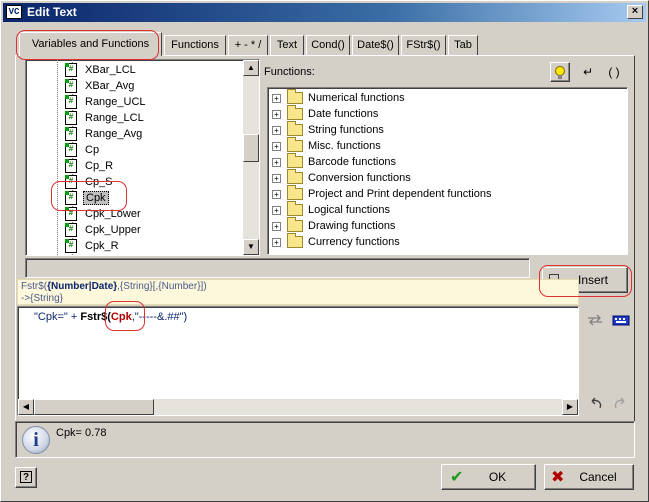  What do you see at coordinates (287, 45) in the screenshot?
I see `tab-text: Text` at bounding box center [287, 45].